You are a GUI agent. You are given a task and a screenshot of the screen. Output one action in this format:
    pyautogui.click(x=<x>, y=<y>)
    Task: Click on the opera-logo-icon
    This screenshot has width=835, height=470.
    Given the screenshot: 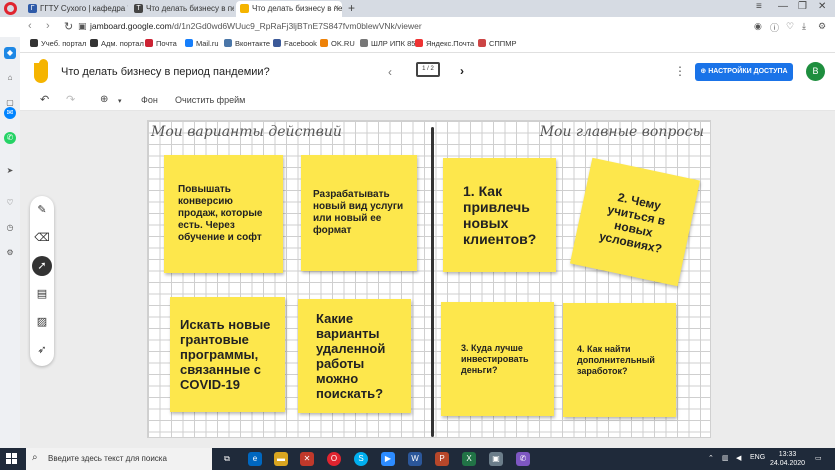 What is the action you would take?
    pyautogui.click(x=10, y=8)
    